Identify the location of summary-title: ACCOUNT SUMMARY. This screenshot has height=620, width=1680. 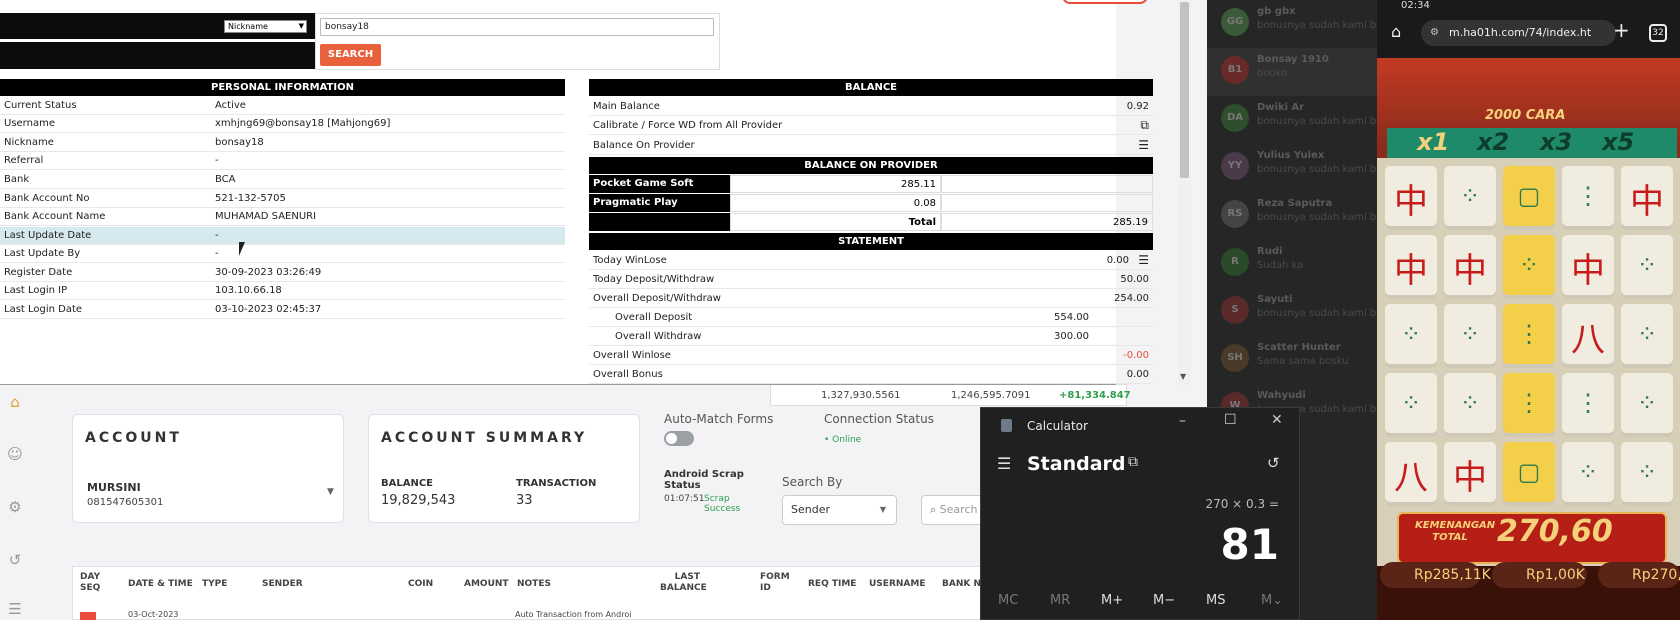
(484, 438).